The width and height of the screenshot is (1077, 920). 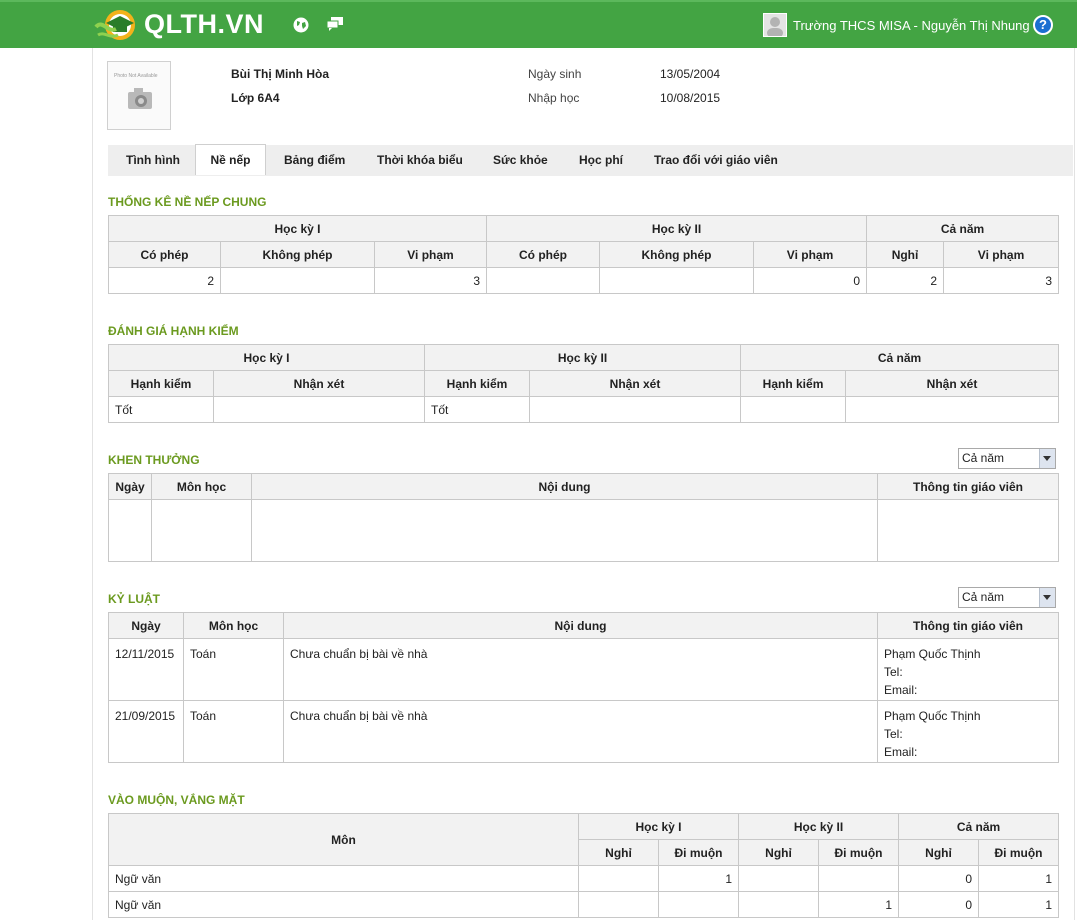 I want to click on logo: QLTH.VN, so click(x=179, y=24).